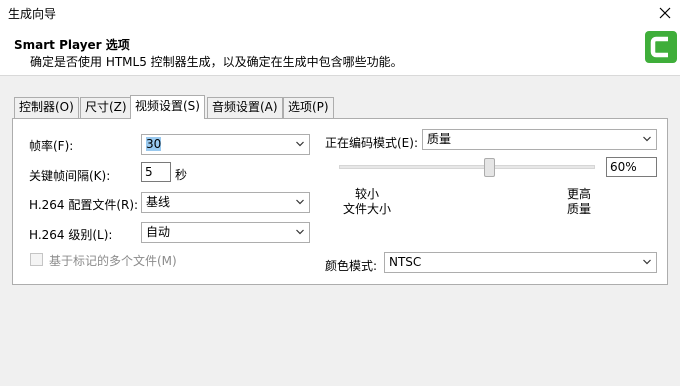 This screenshot has width=680, height=386. I want to click on h264-profile-combo: 基线, so click(225, 202).